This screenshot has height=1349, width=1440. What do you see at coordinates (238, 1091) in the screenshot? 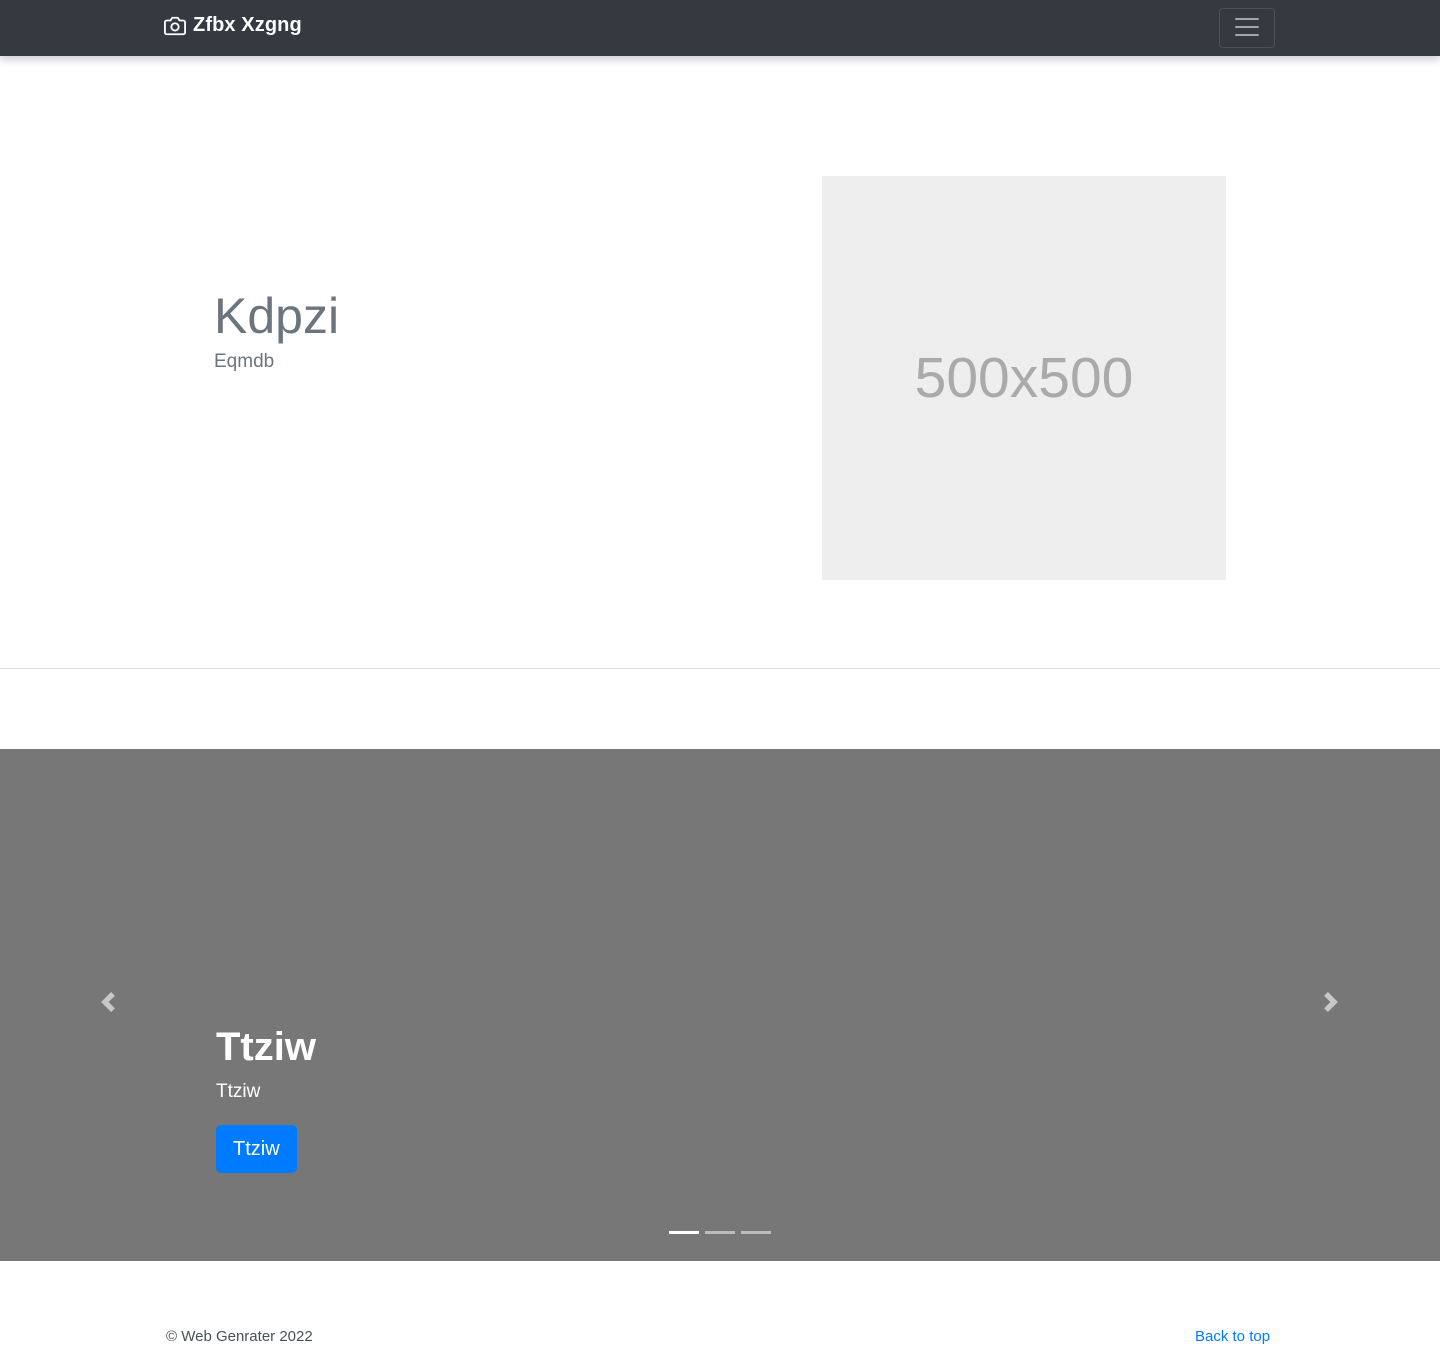
I see `slide-text: Ttziw` at bounding box center [238, 1091].